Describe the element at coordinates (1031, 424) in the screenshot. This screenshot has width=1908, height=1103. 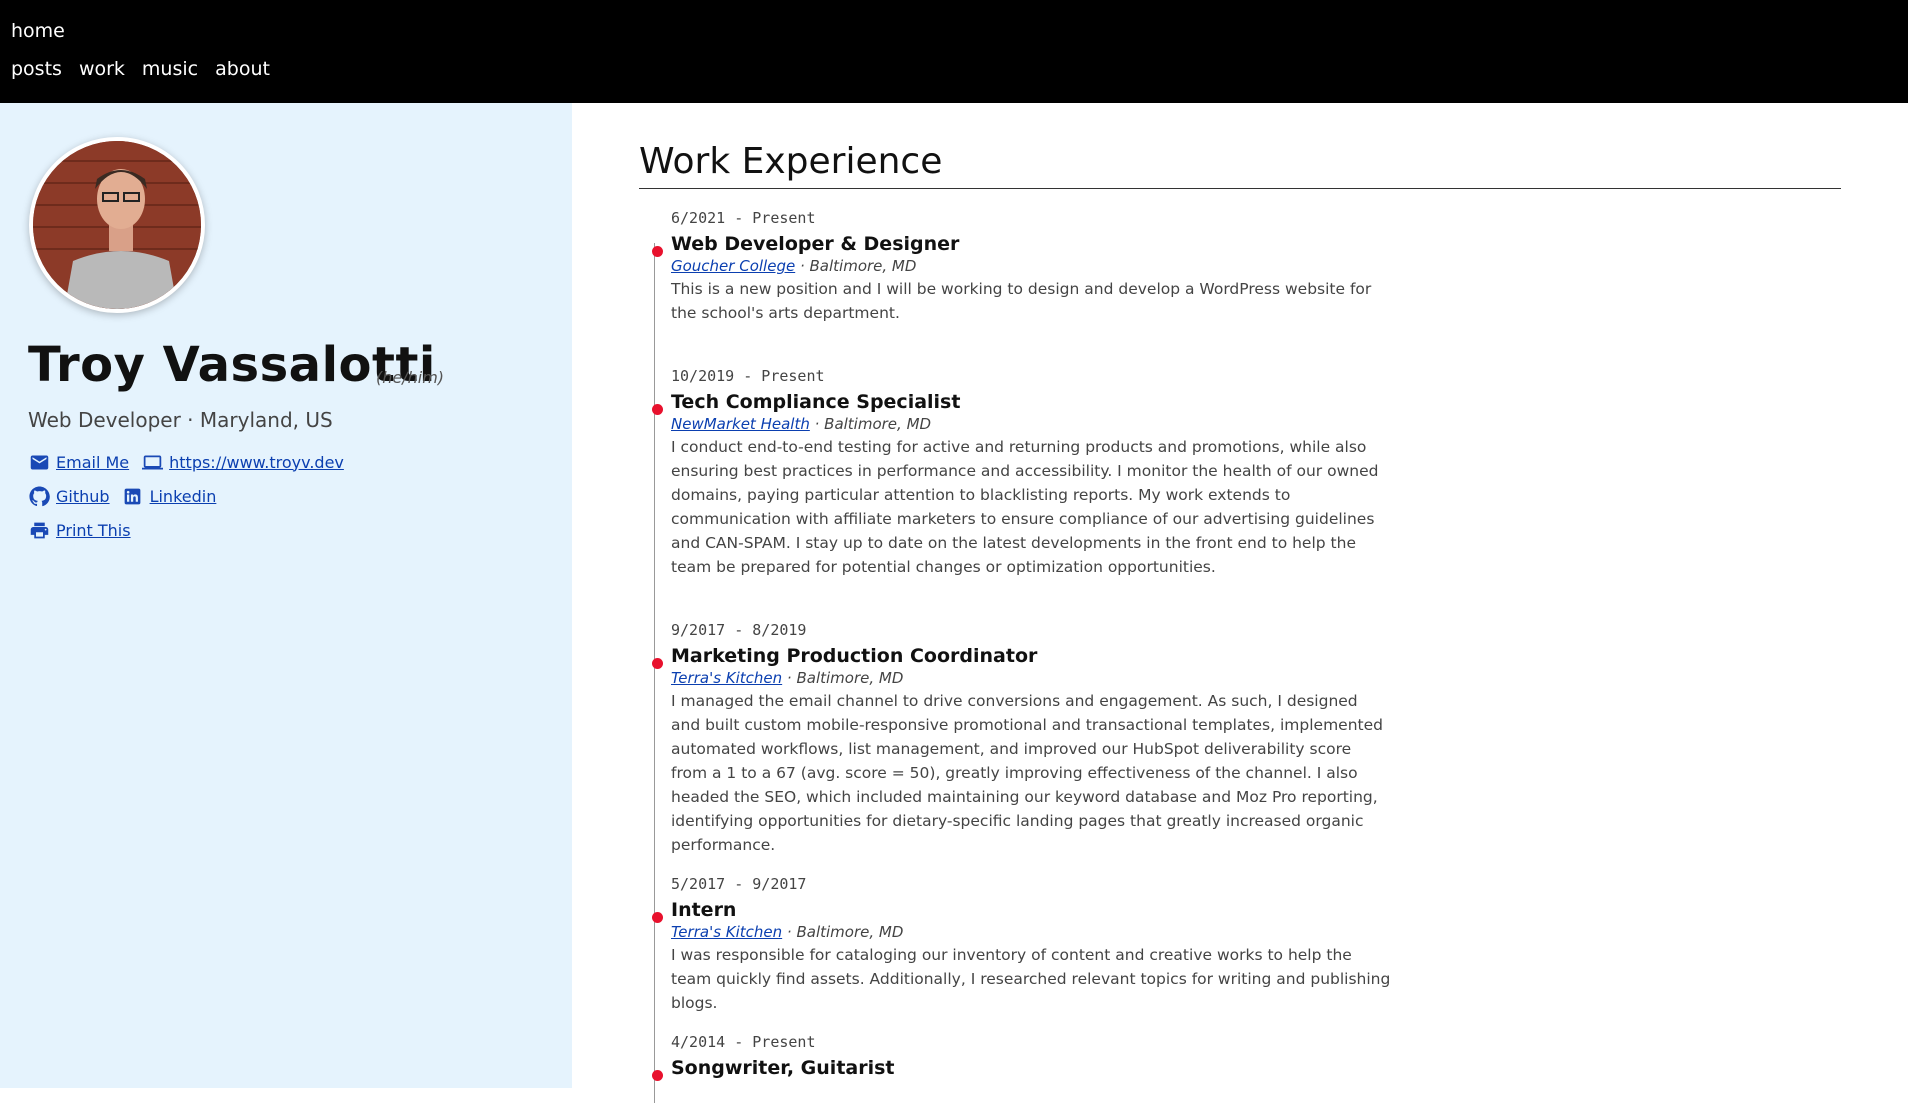
I see `job-meta: NewMarket Health · Baltimore, MD` at that location.